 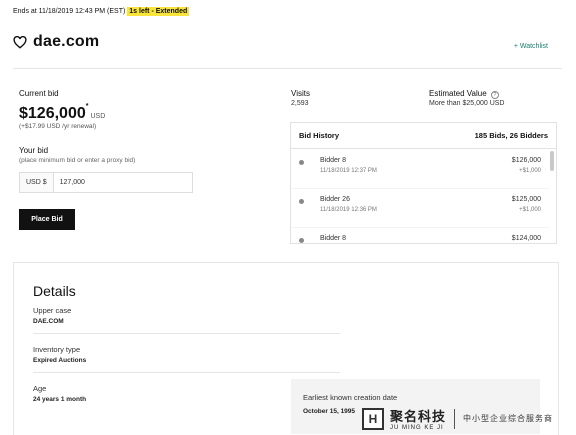 What do you see at coordinates (420, 235) in the screenshot?
I see `bid-row: Bidder 8 $124,000` at bounding box center [420, 235].